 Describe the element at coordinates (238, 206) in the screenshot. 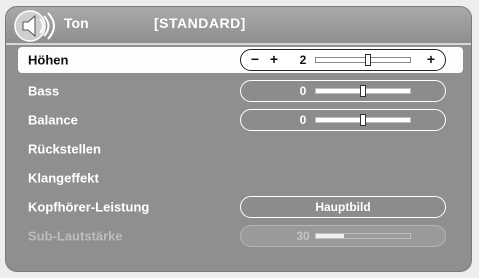

I see `menu-item-headphone-output: Kopfhörer-Leistung Hauptbild` at that location.